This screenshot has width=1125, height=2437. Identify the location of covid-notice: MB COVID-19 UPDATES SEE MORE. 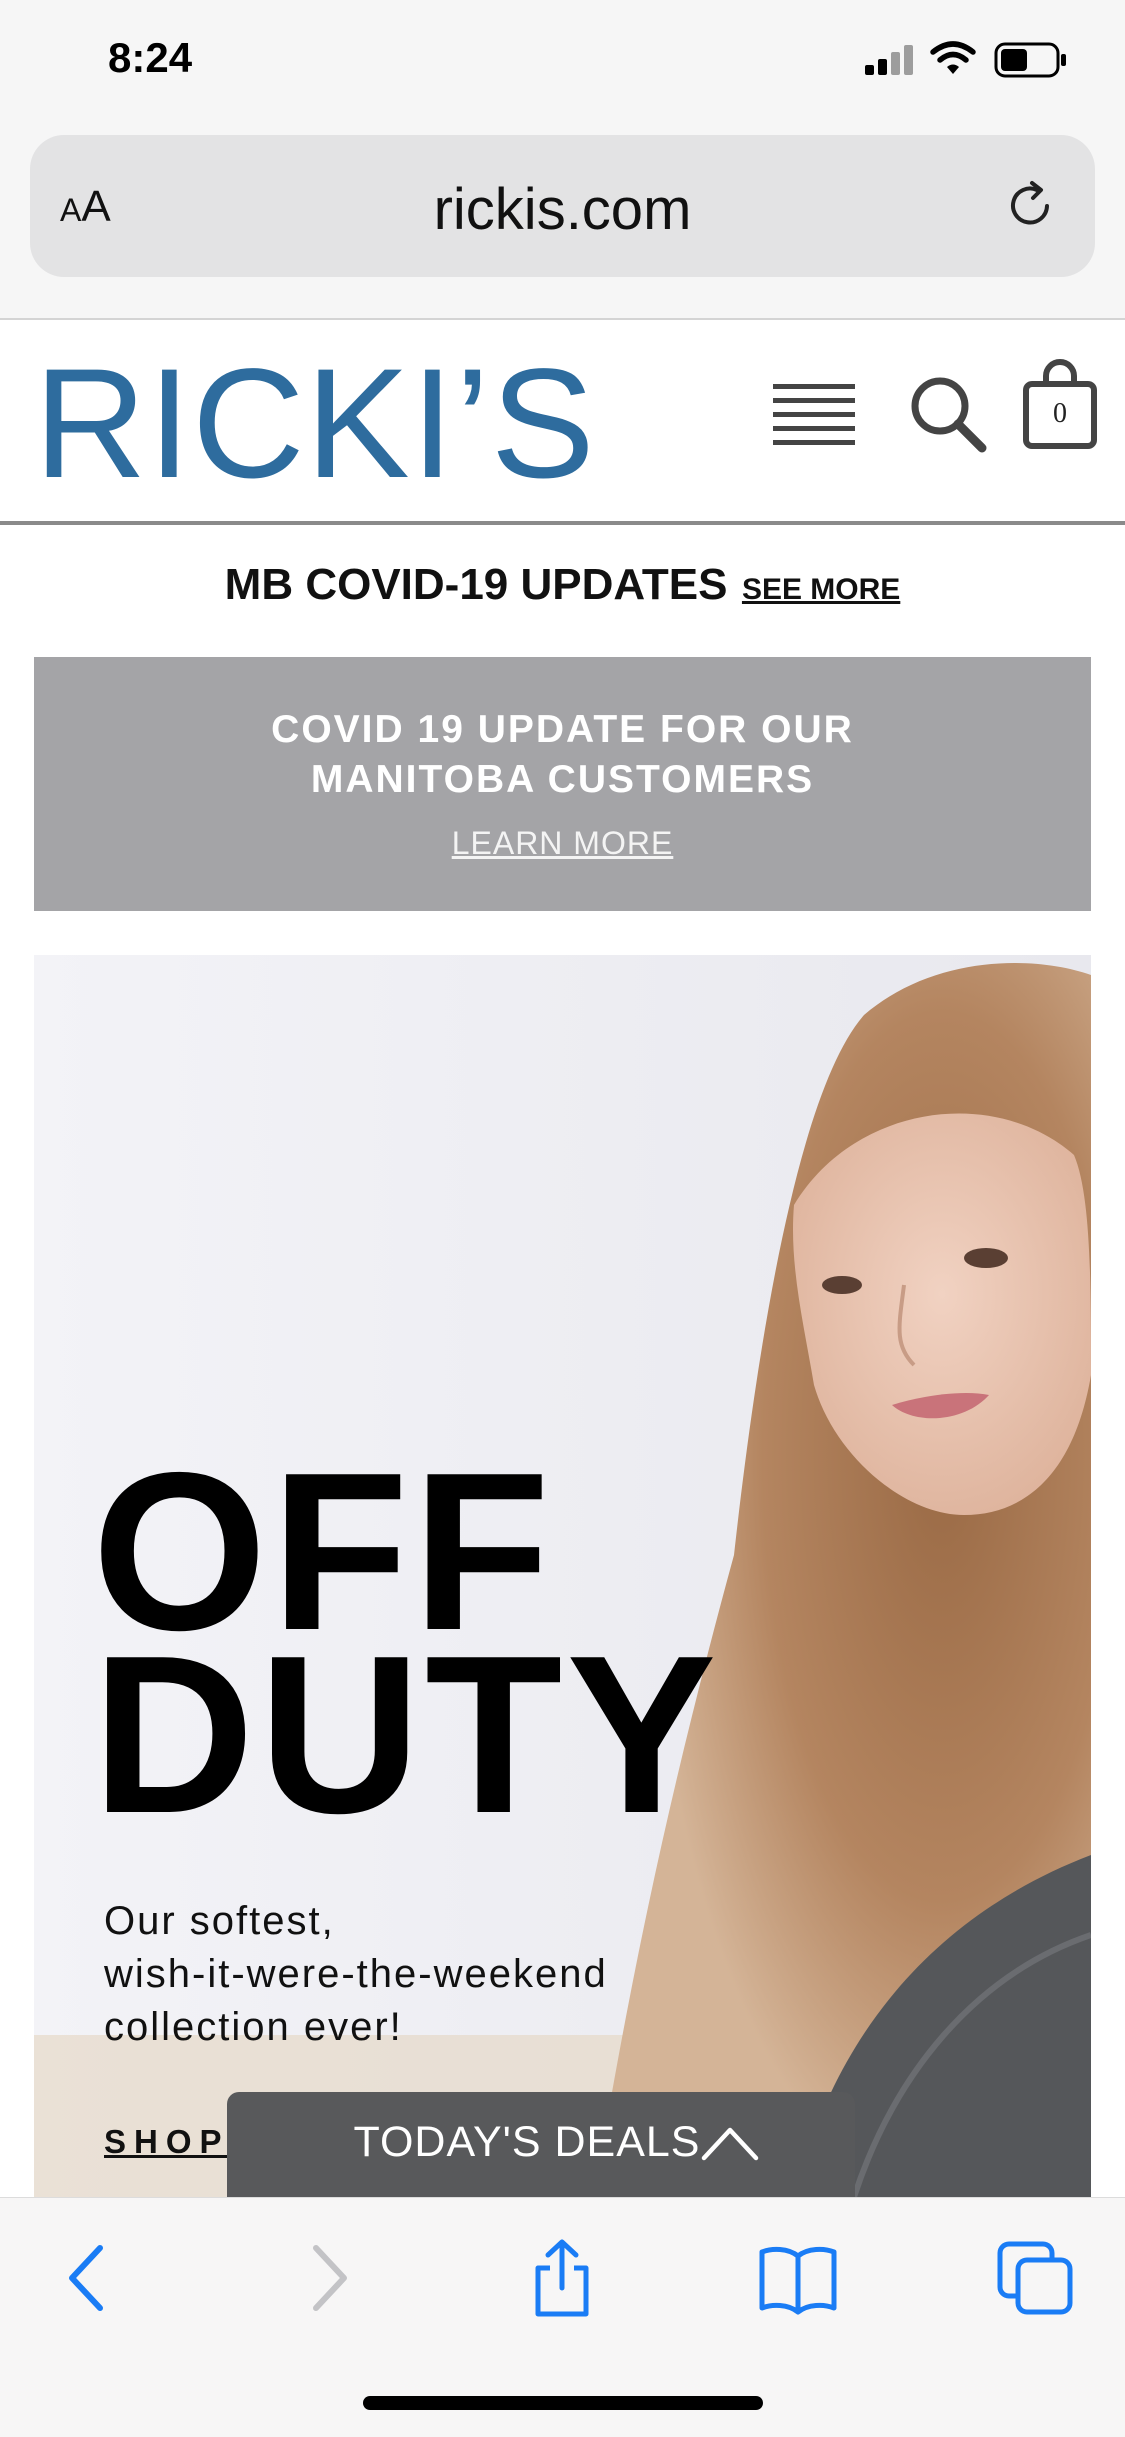
(562, 585).